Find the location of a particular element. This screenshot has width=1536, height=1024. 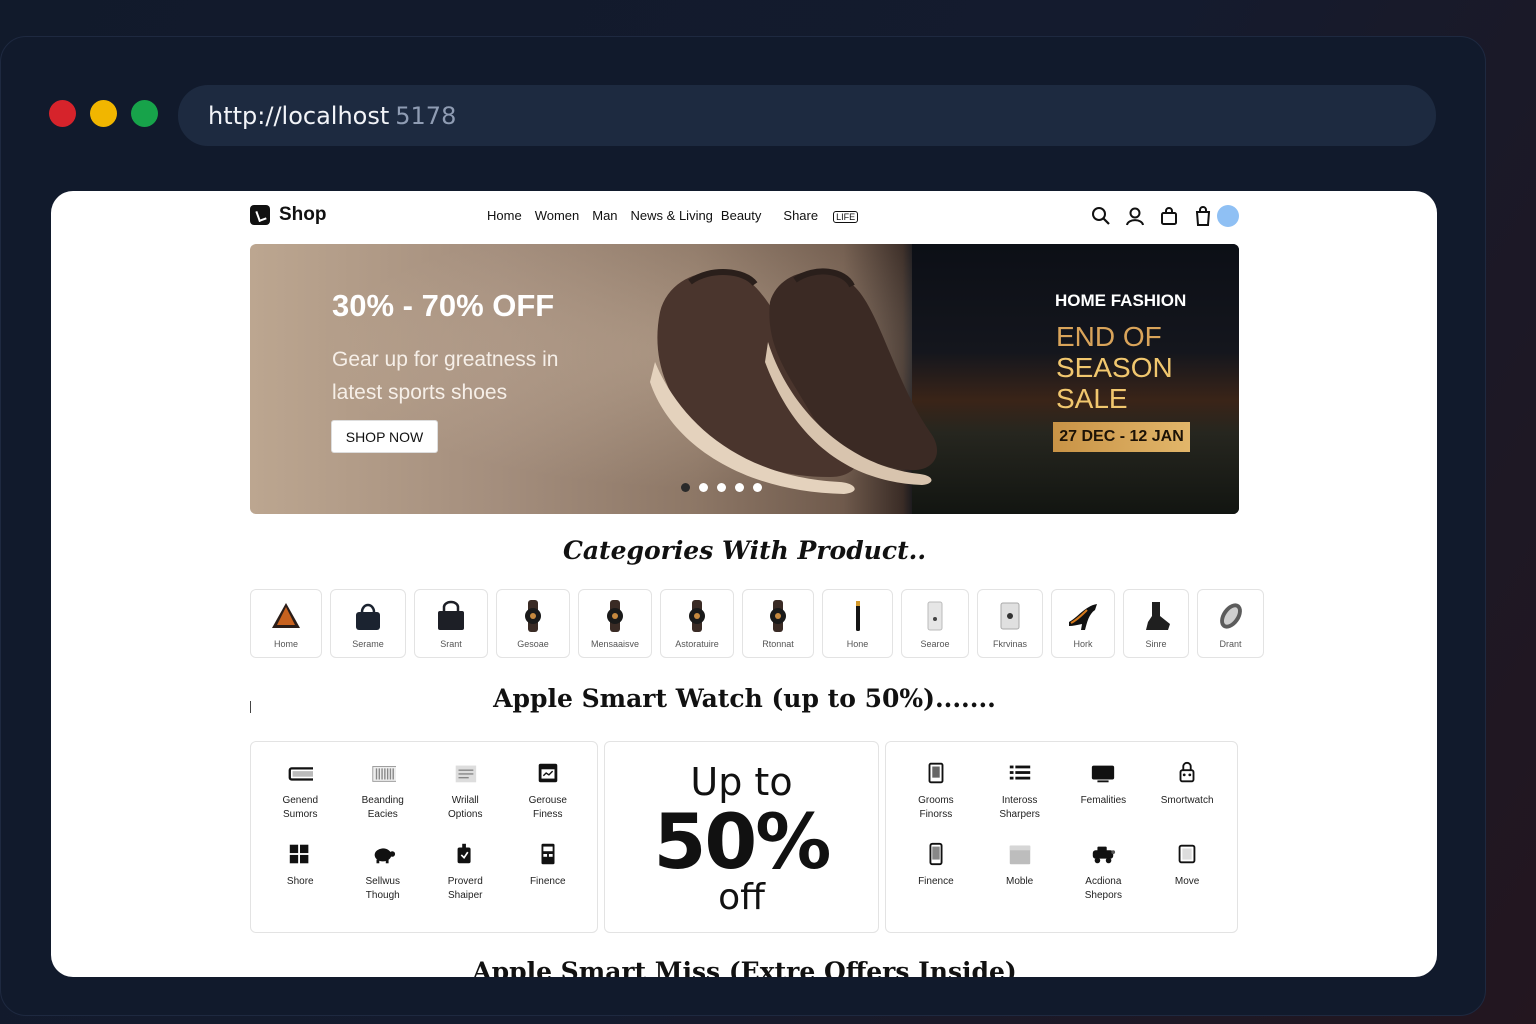

feature-item: Sellwus Though is located at coordinates (383, 881).